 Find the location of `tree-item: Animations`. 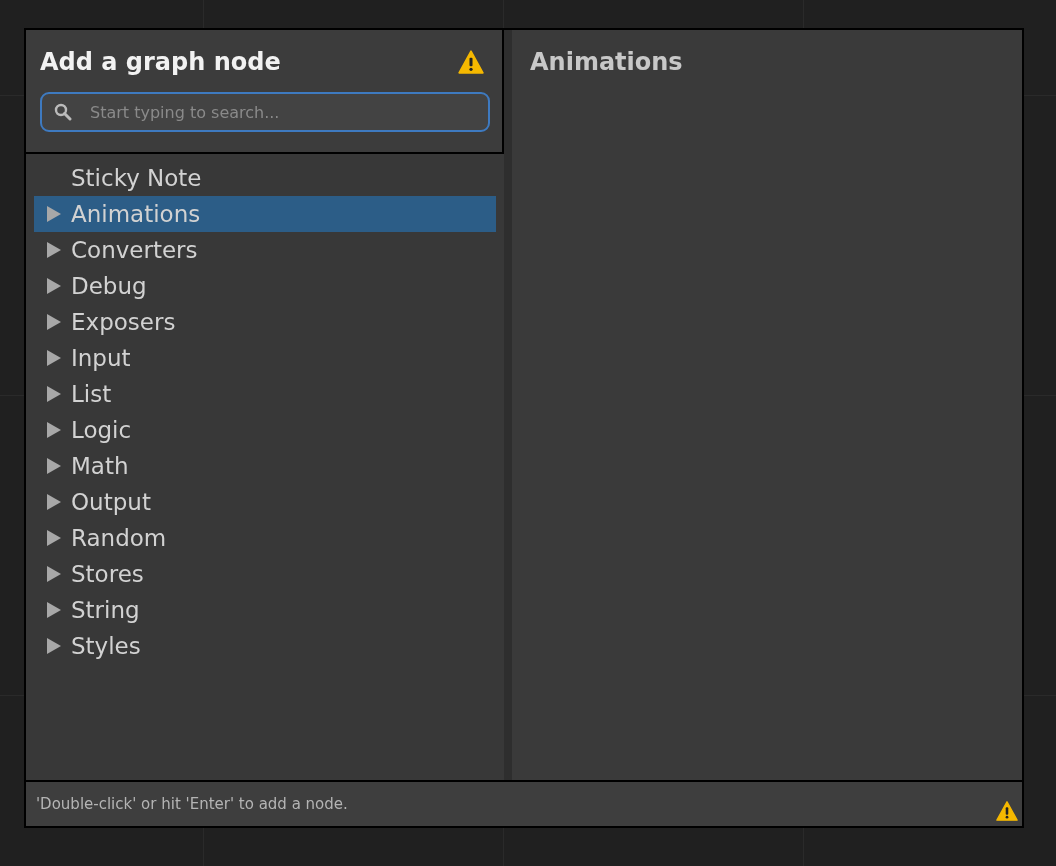

tree-item: Animations is located at coordinates (265, 214).